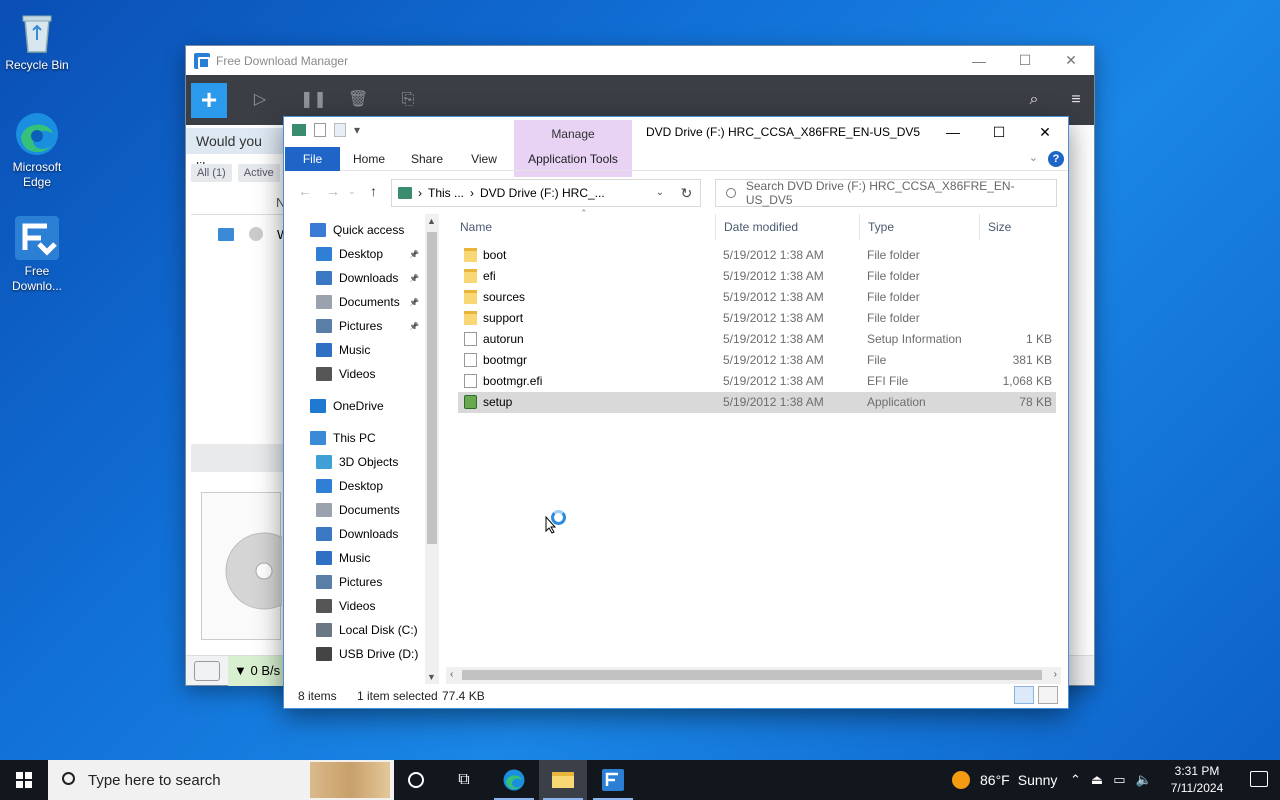 This screenshot has height=800, width=1280. Describe the element at coordinates (354, 302) in the screenshot. I see `nav-item-documents: Documents 📌` at that location.